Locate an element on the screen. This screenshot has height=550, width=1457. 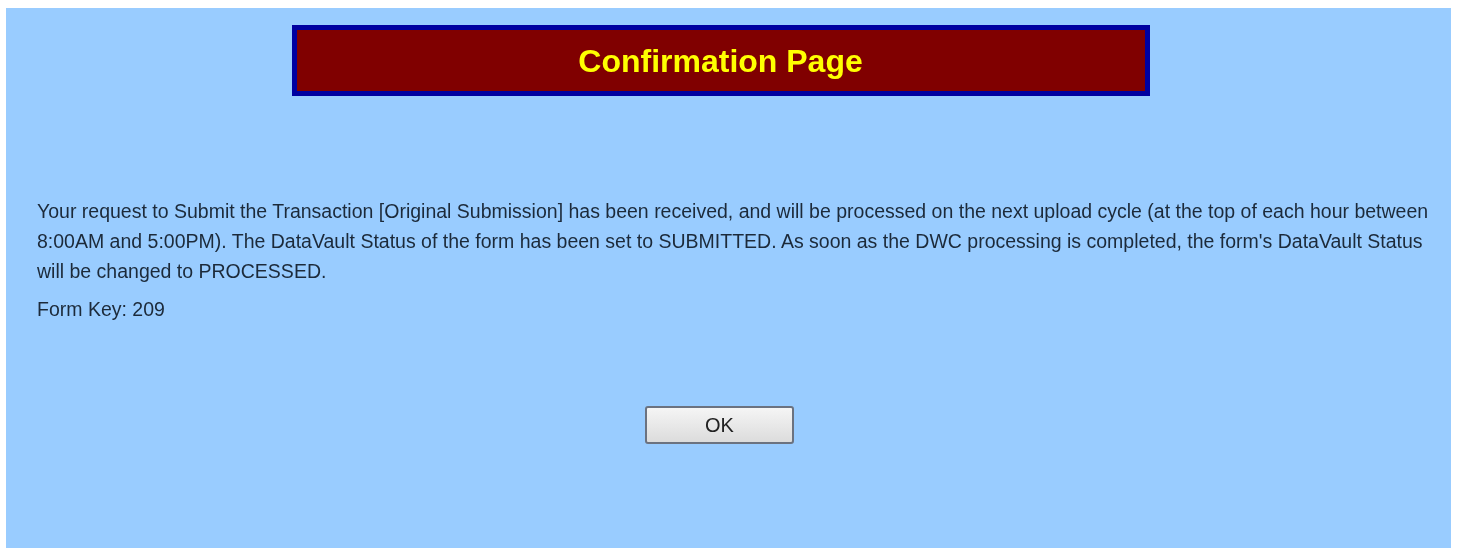
form-key: Form Key: 209 is located at coordinates (101, 309).